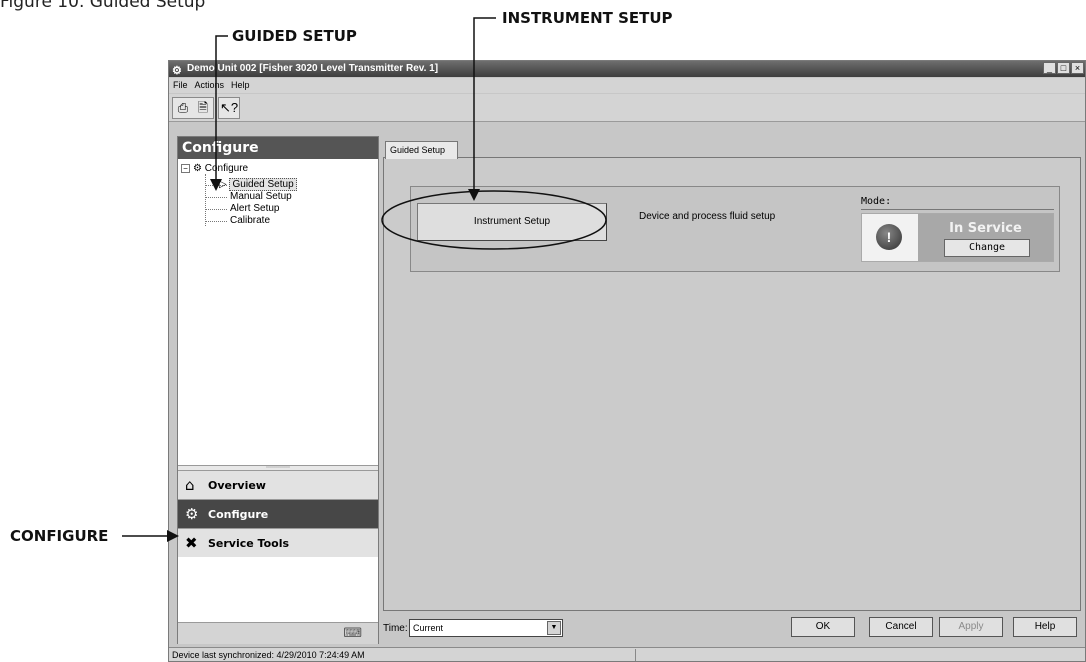  I want to click on help-button: Help, so click(1045, 627).